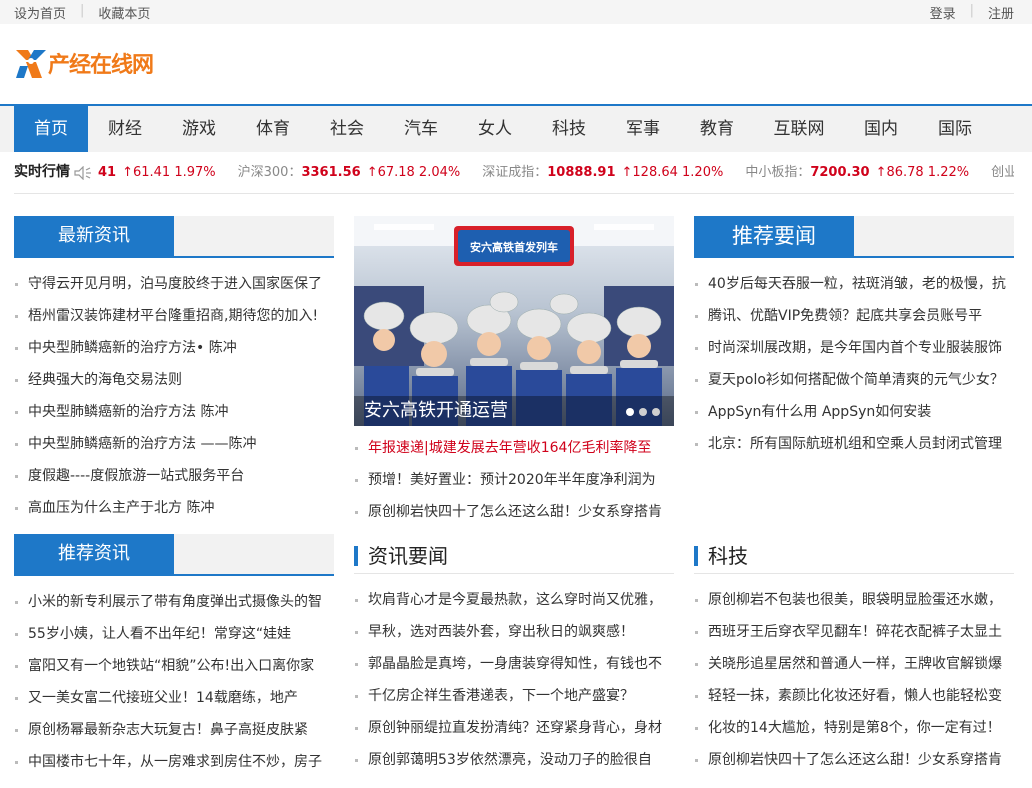 The height and width of the screenshot is (788, 1032). Describe the element at coordinates (799, 129) in the screenshot. I see `nav-item: 互联网` at that location.